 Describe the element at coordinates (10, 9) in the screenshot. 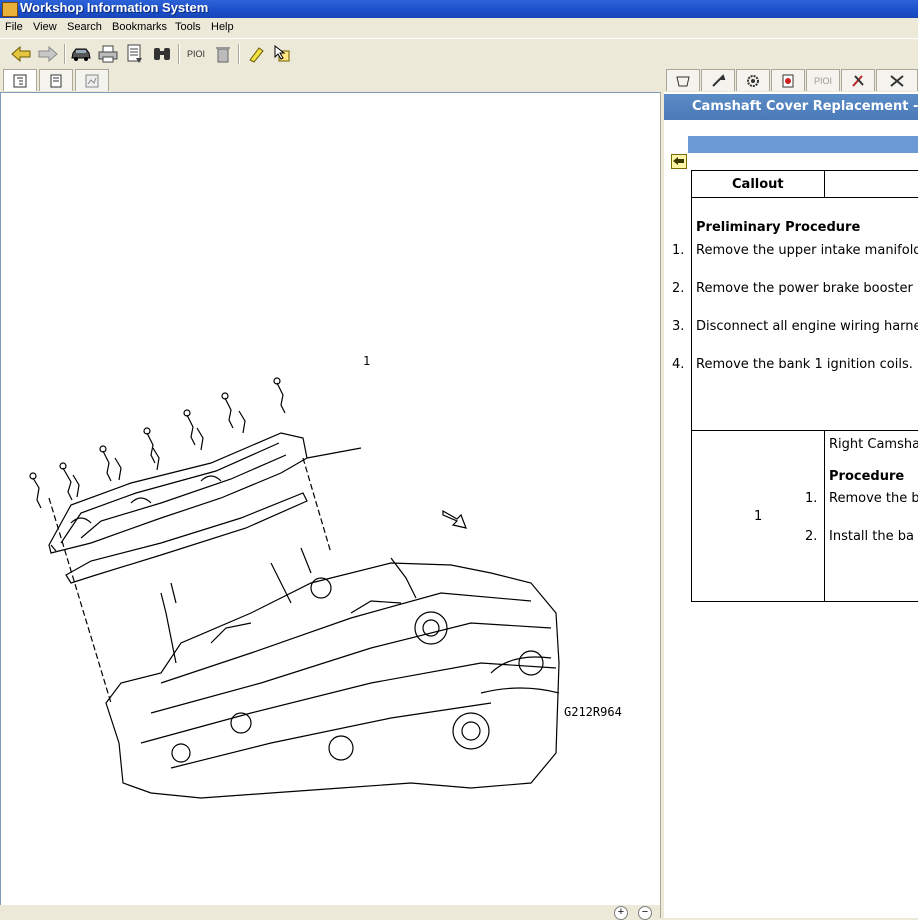

I see `app-icon` at that location.